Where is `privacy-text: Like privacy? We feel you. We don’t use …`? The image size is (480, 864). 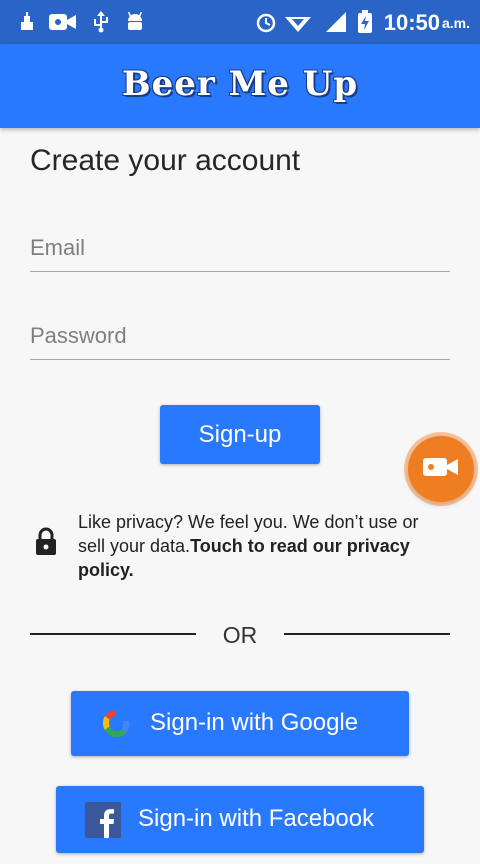
privacy-text: Like privacy? We feel you. We don’t use … is located at coordinates (264, 546).